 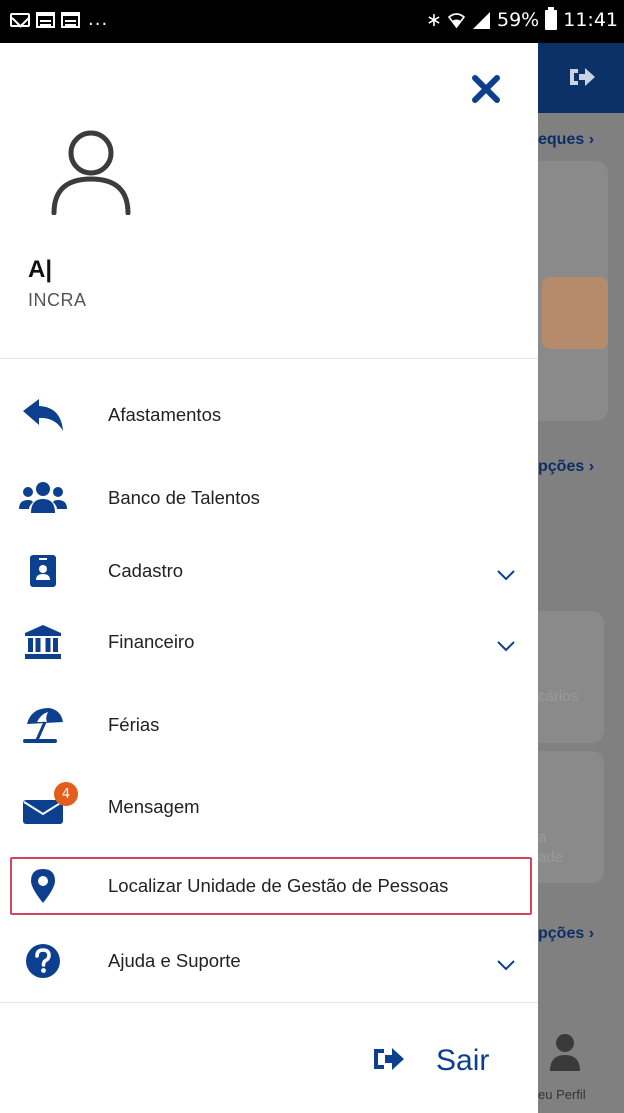 I want to click on background-text-3: ade, so click(x=551, y=857).